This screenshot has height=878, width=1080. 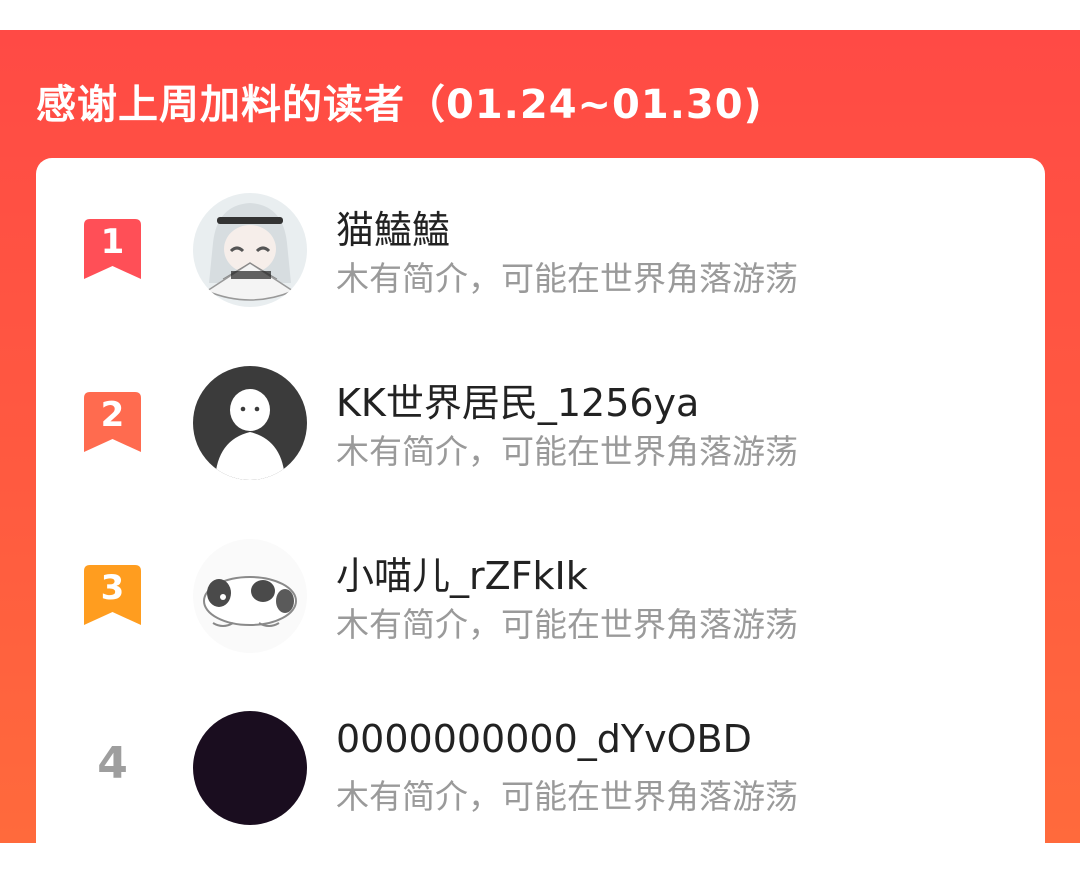 What do you see at coordinates (540, 15) in the screenshot?
I see `top-strip` at bounding box center [540, 15].